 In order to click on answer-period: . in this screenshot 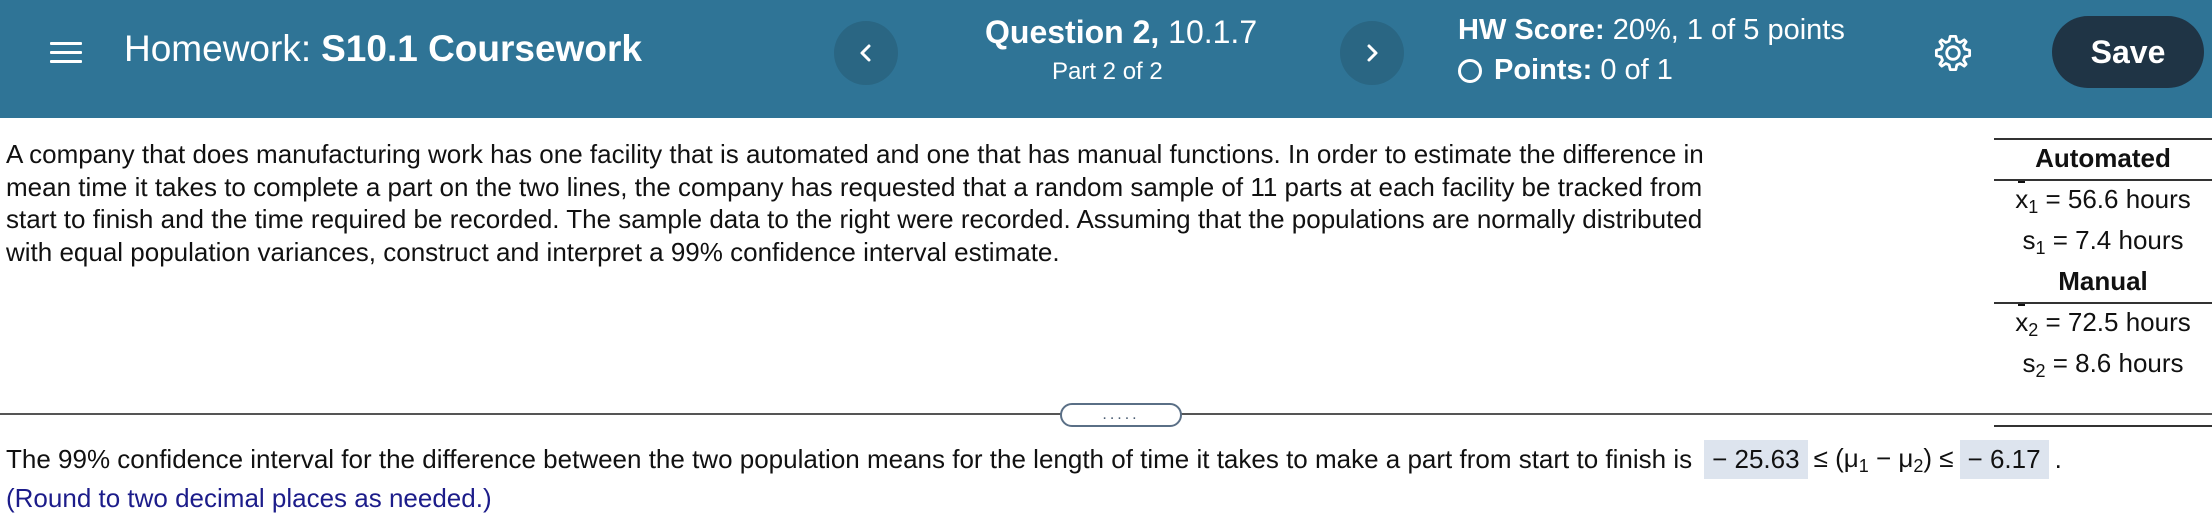, I will do `click(2058, 459)`.